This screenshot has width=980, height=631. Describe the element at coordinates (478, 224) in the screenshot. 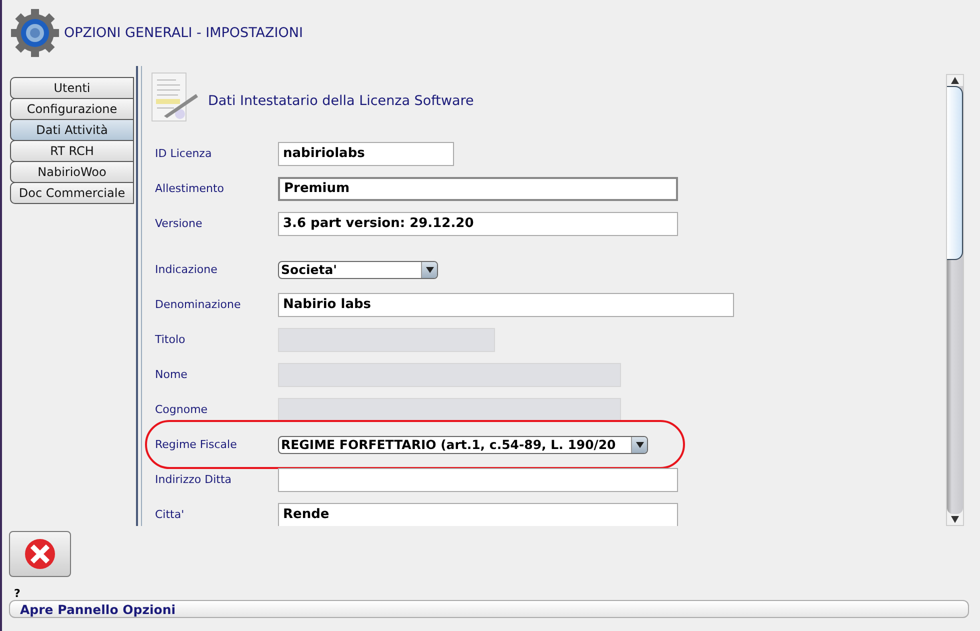

I see `text-field: 3.6 part version: 29.12.20` at that location.